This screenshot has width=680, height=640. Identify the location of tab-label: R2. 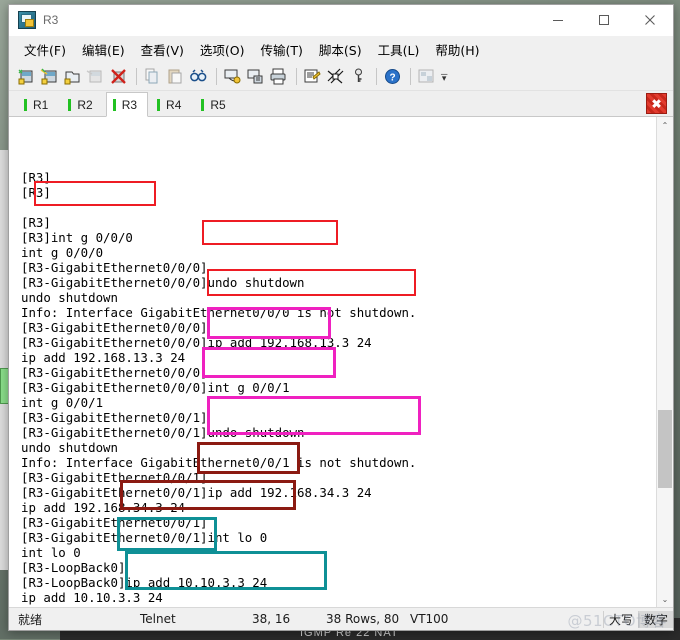
(84, 105).